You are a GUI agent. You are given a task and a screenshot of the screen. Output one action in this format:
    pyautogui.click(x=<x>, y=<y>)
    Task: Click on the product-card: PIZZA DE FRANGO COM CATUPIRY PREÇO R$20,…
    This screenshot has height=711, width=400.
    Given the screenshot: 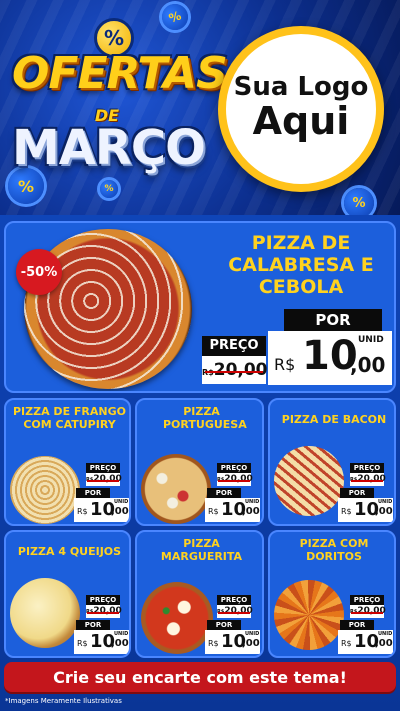 What is the action you would take?
    pyautogui.click(x=67, y=462)
    